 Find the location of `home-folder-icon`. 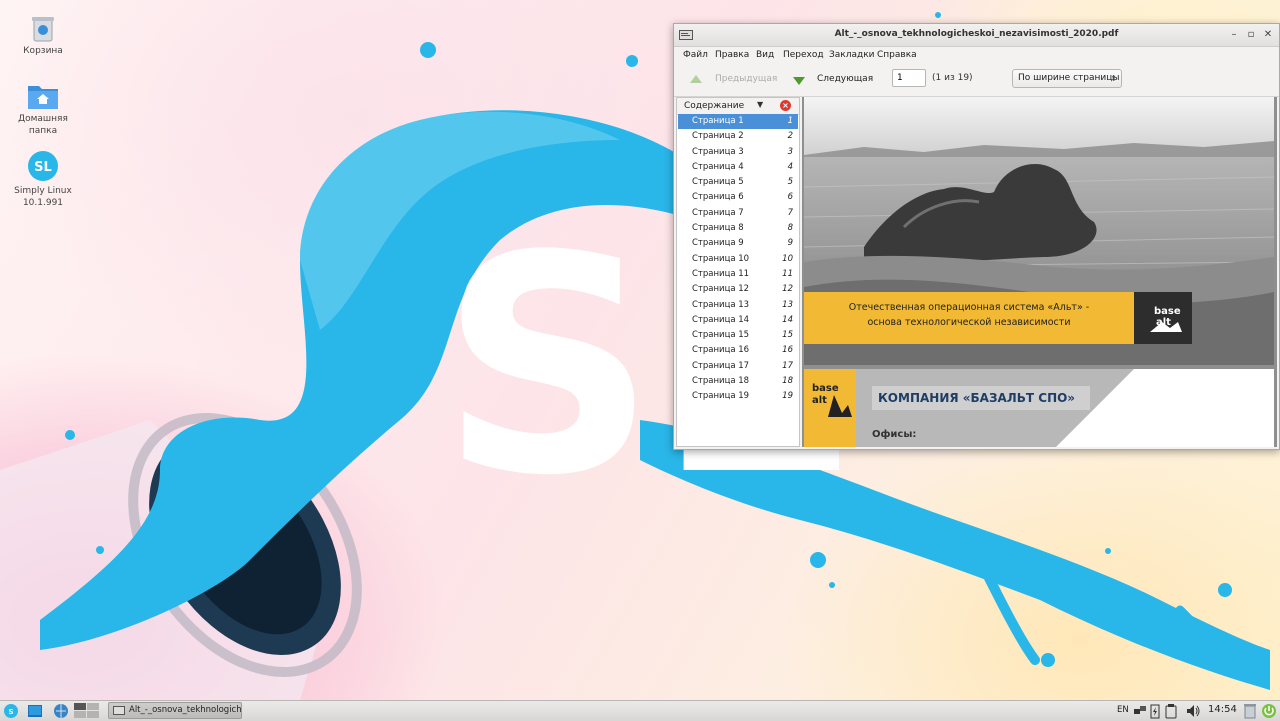

home-folder-icon is located at coordinates (43, 97).